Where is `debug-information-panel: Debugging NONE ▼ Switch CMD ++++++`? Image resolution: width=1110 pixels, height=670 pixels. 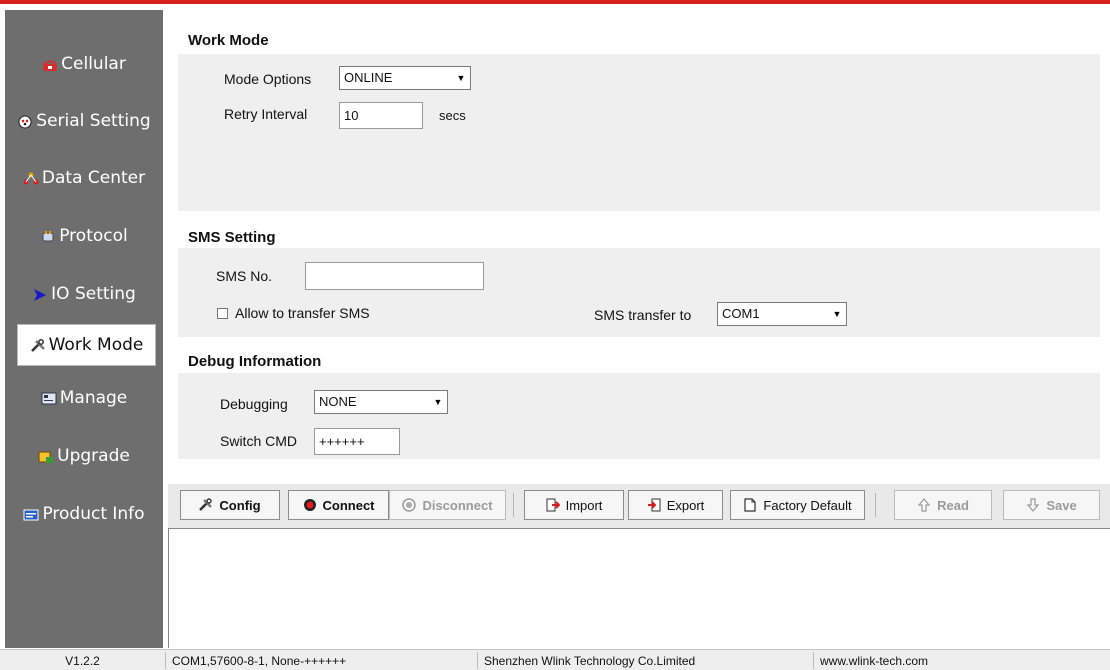 debug-information-panel: Debugging NONE ▼ Switch CMD ++++++ is located at coordinates (639, 416).